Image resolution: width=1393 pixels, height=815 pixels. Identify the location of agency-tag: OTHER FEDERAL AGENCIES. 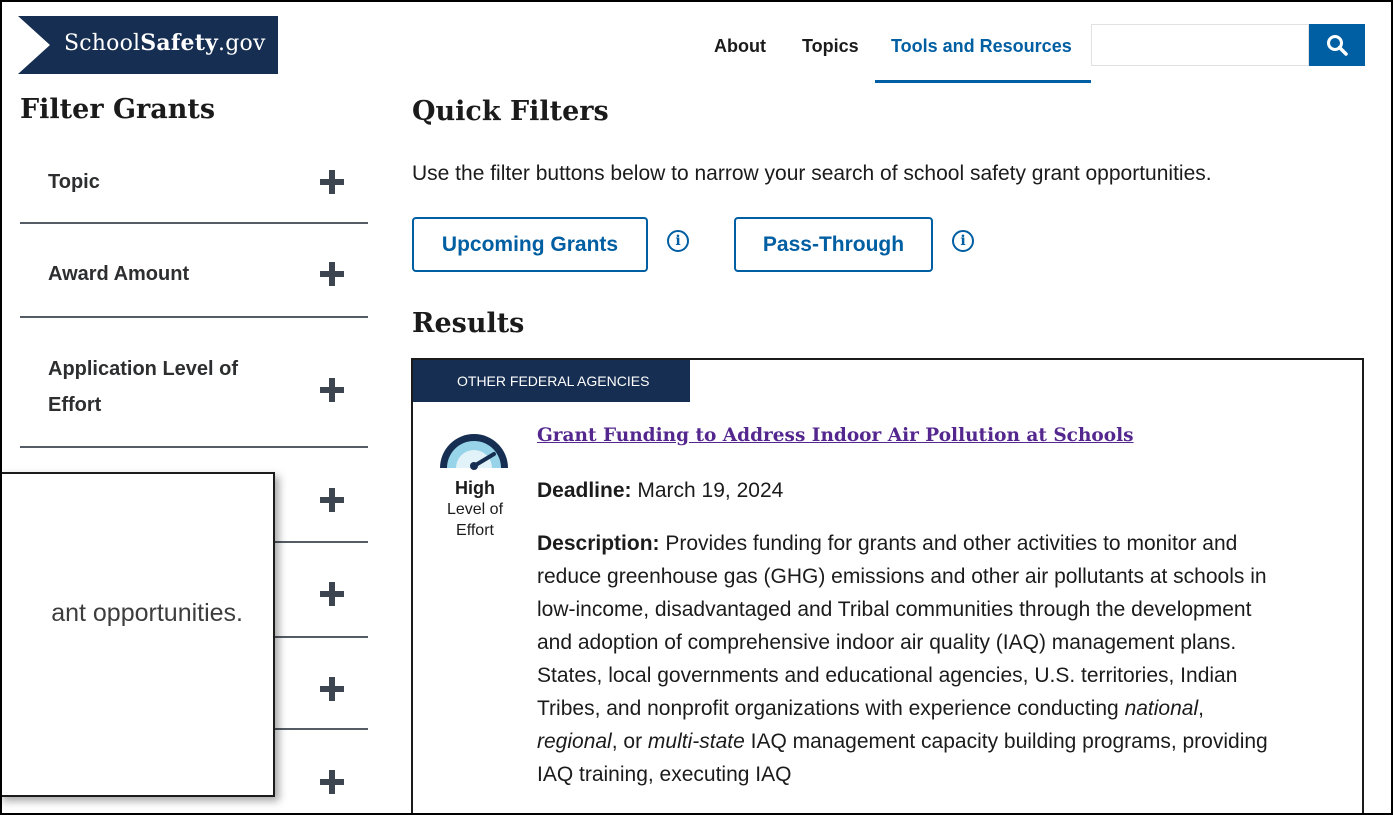
(551, 381).